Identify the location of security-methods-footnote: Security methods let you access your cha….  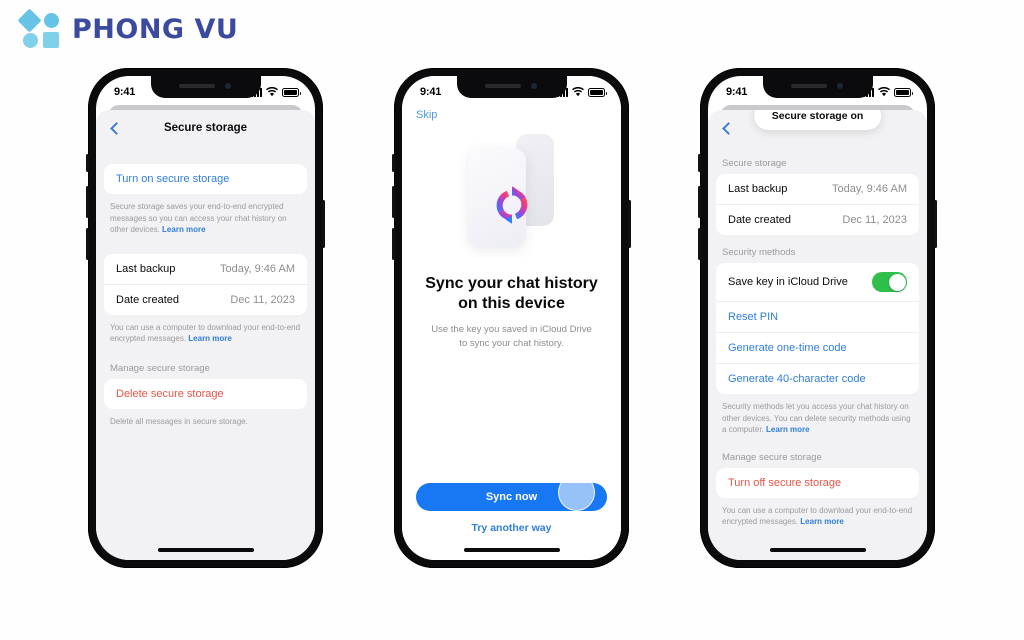
(817, 415).